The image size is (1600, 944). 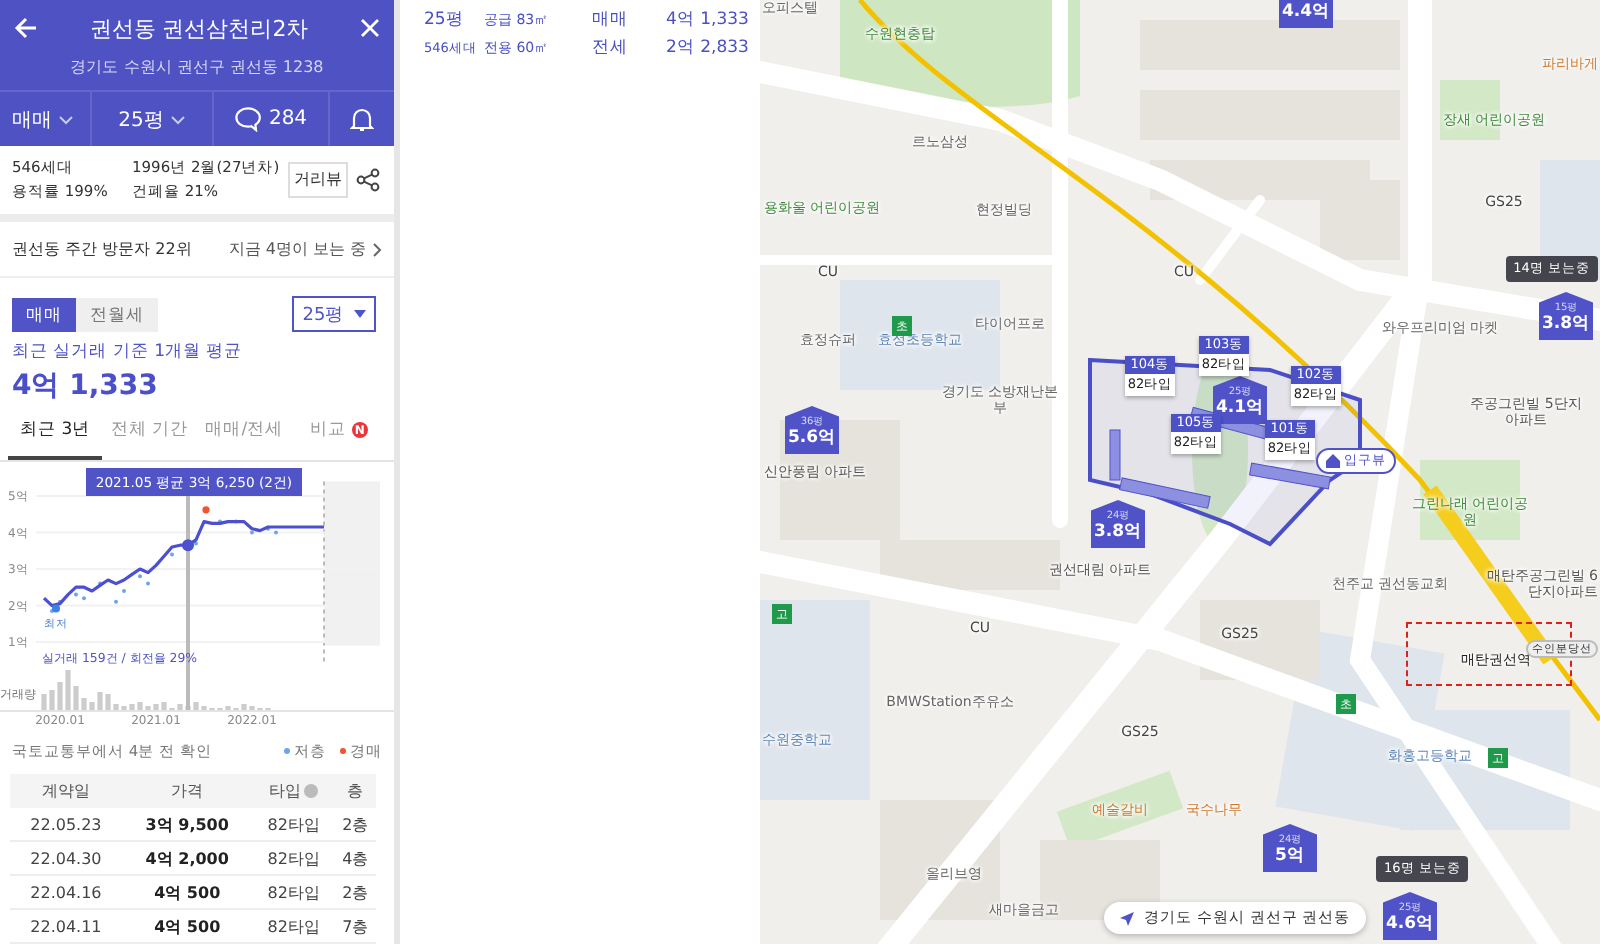 I want to click on auction-dot, so click(x=206, y=510).